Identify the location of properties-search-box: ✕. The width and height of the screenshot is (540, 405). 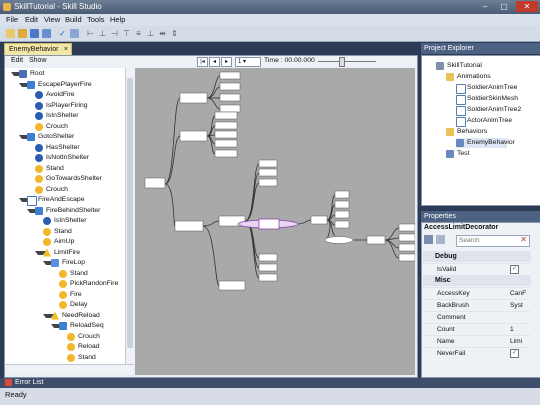
(493, 241).